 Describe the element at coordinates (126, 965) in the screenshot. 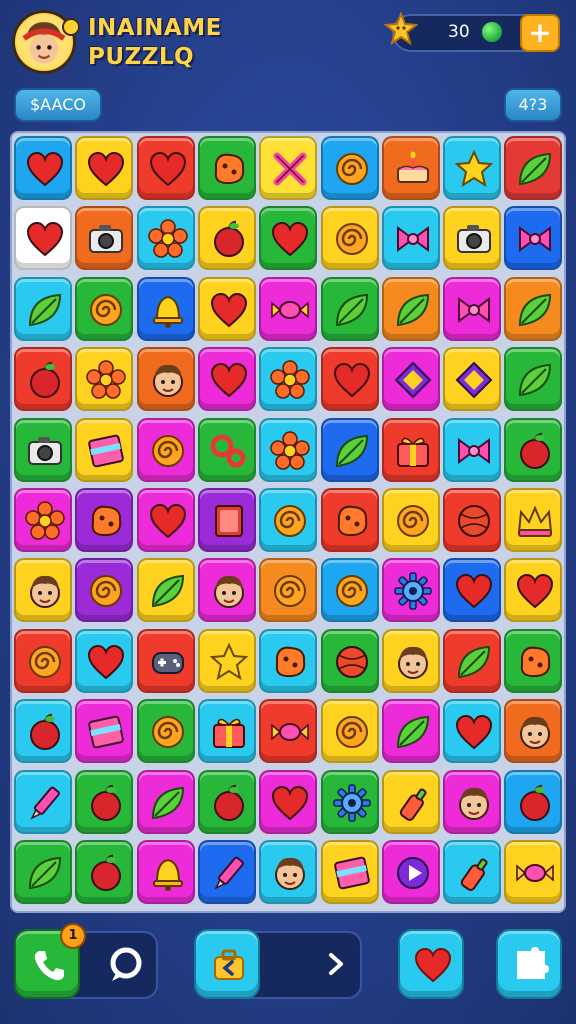

I see `chat-icon` at that location.